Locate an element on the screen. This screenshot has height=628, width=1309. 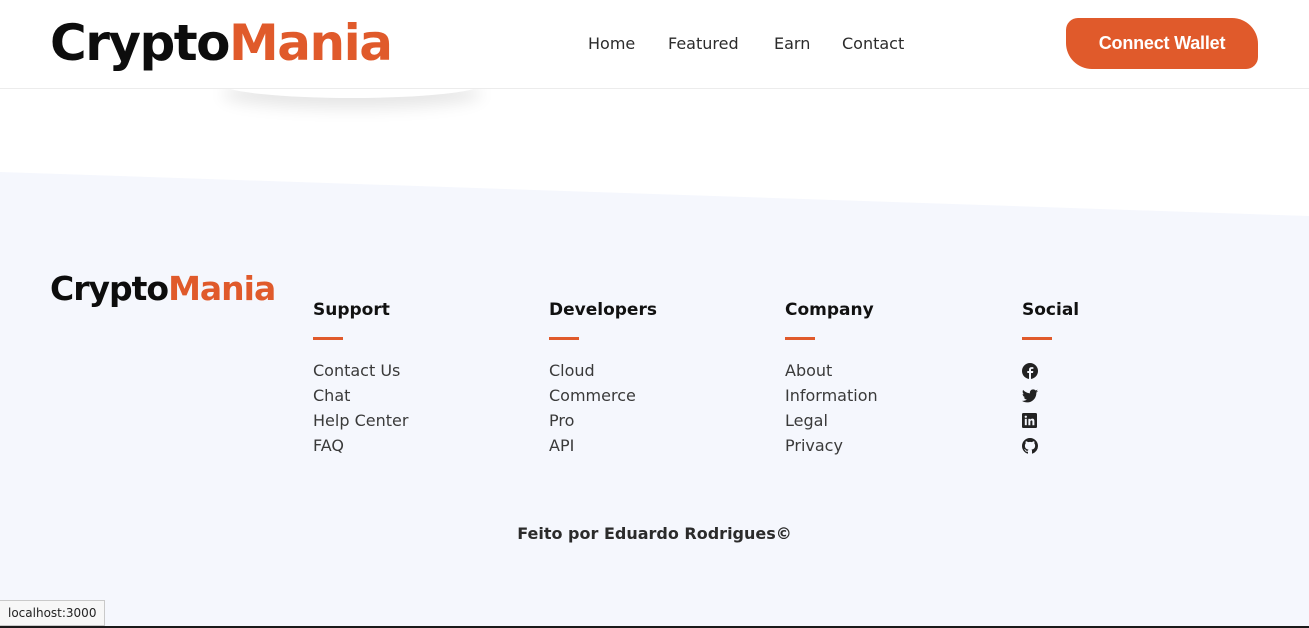
list-item: FAQ is located at coordinates (423, 445).